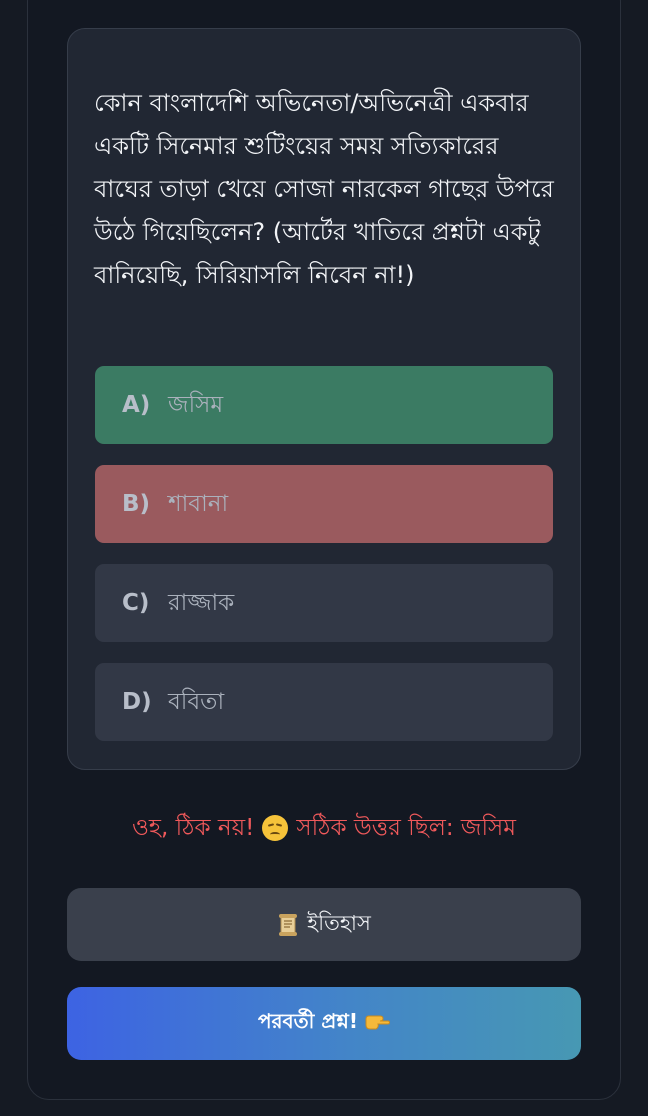  What do you see at coordinates (324, 702) in the screenshot?
I see `option-d: D) ববিতা` at bounding box center [324, 702].